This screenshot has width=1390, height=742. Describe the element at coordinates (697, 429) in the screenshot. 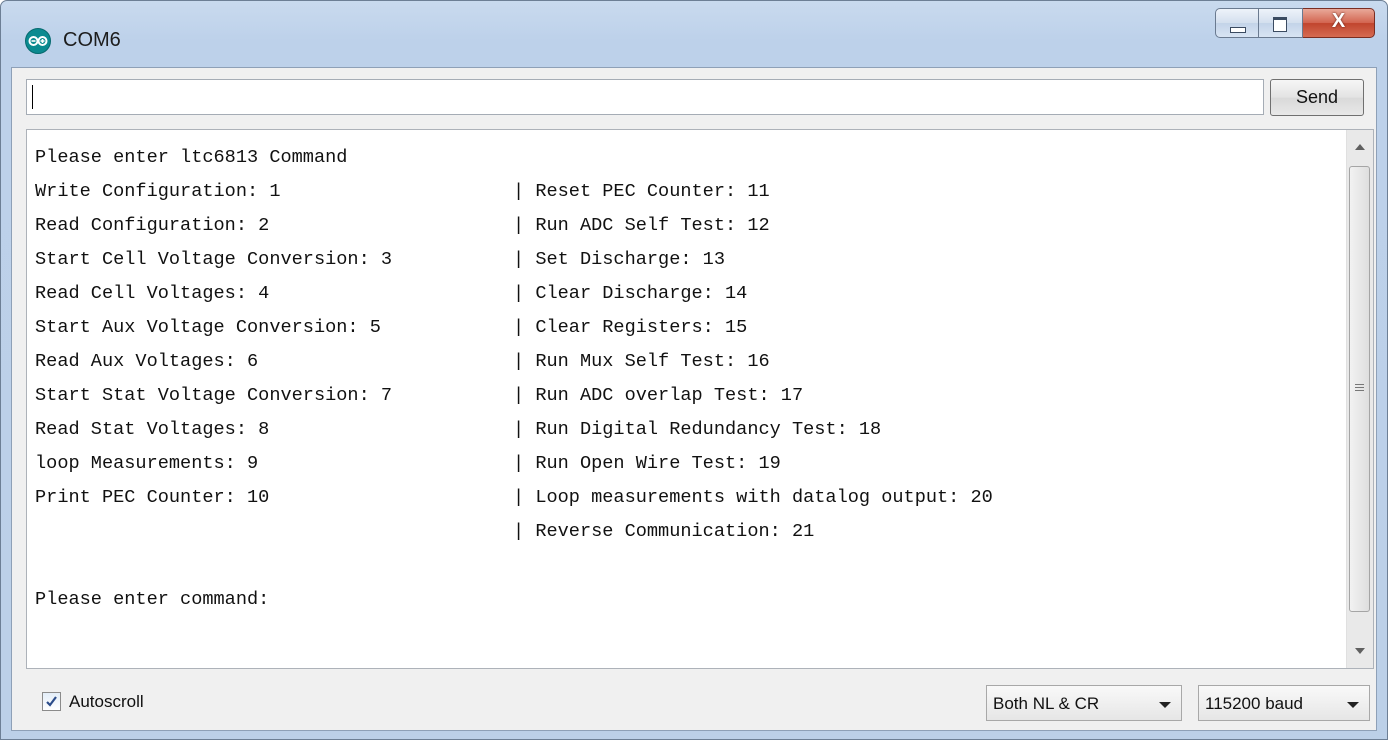

I see `command-right: | Run Digital Redundancy Test: 18` at that location.